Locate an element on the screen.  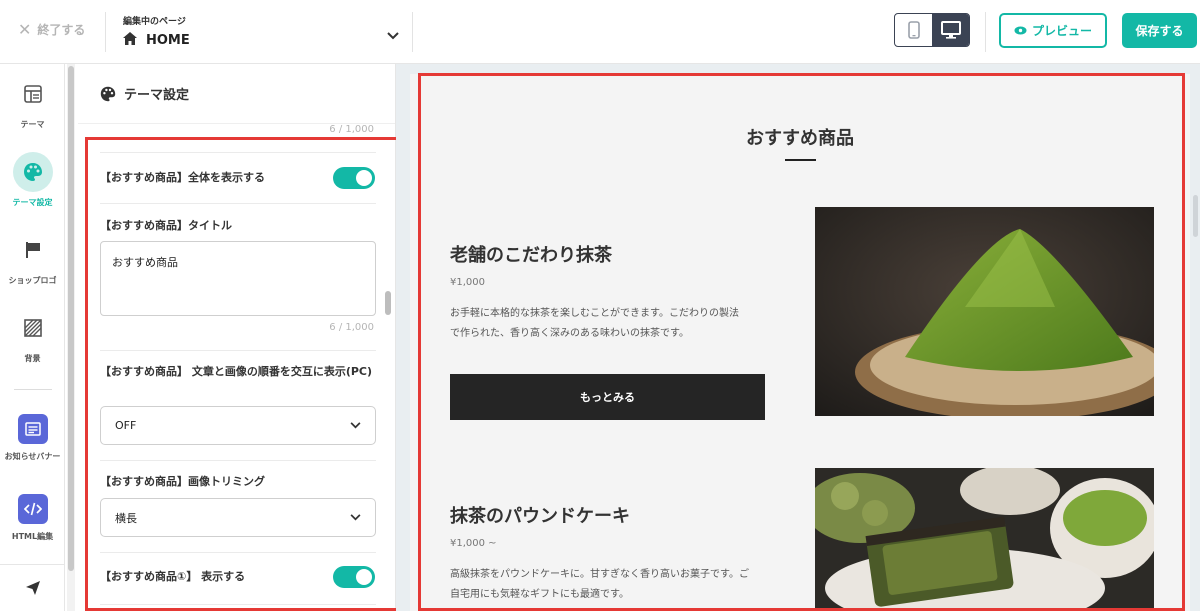
section-title: おすすめ商品 is located at coordinates (800, 138).